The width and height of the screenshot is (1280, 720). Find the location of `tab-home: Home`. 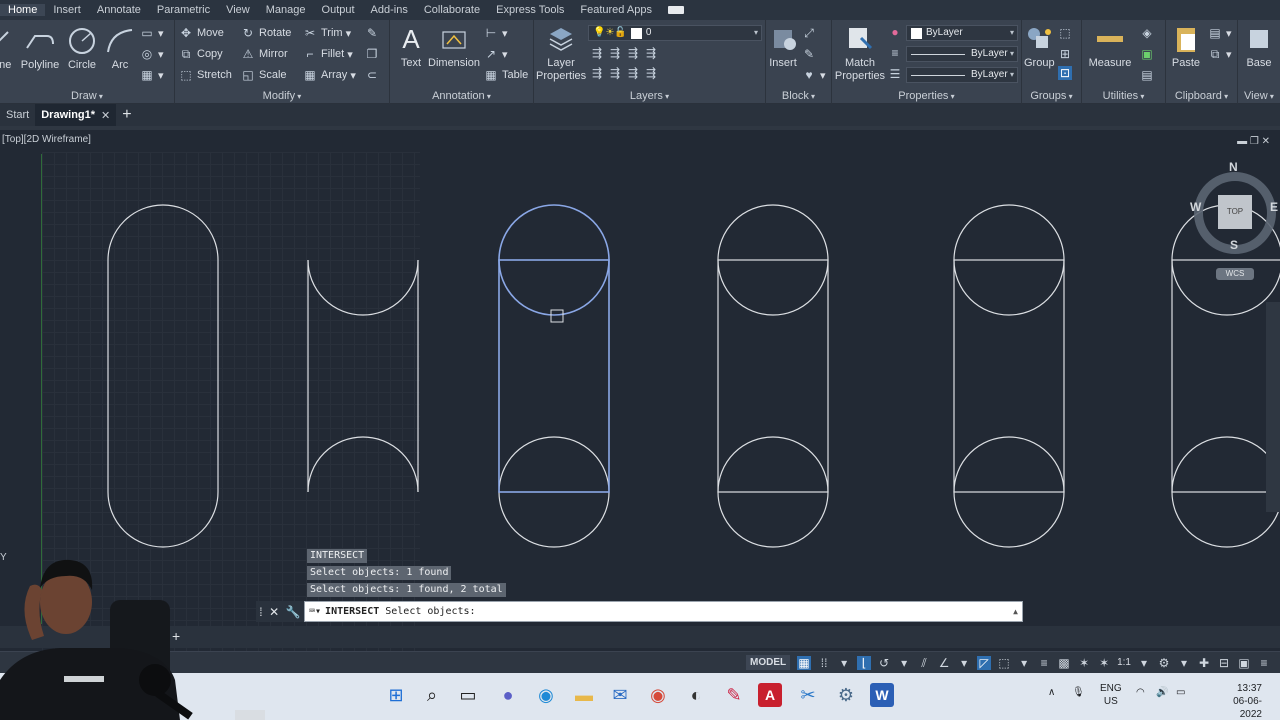

tab-home: Home is located at coordinates (23, 10).